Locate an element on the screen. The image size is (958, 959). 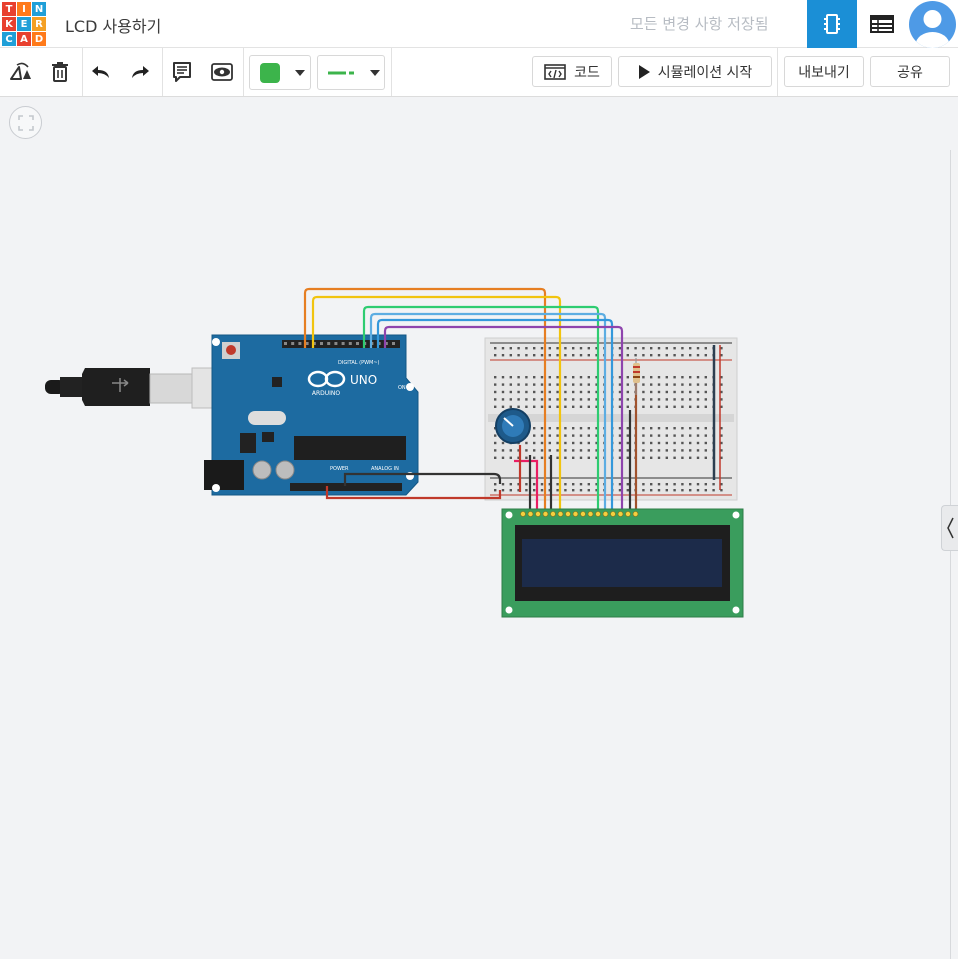
trash-icon is located at coordinates (60, 72).